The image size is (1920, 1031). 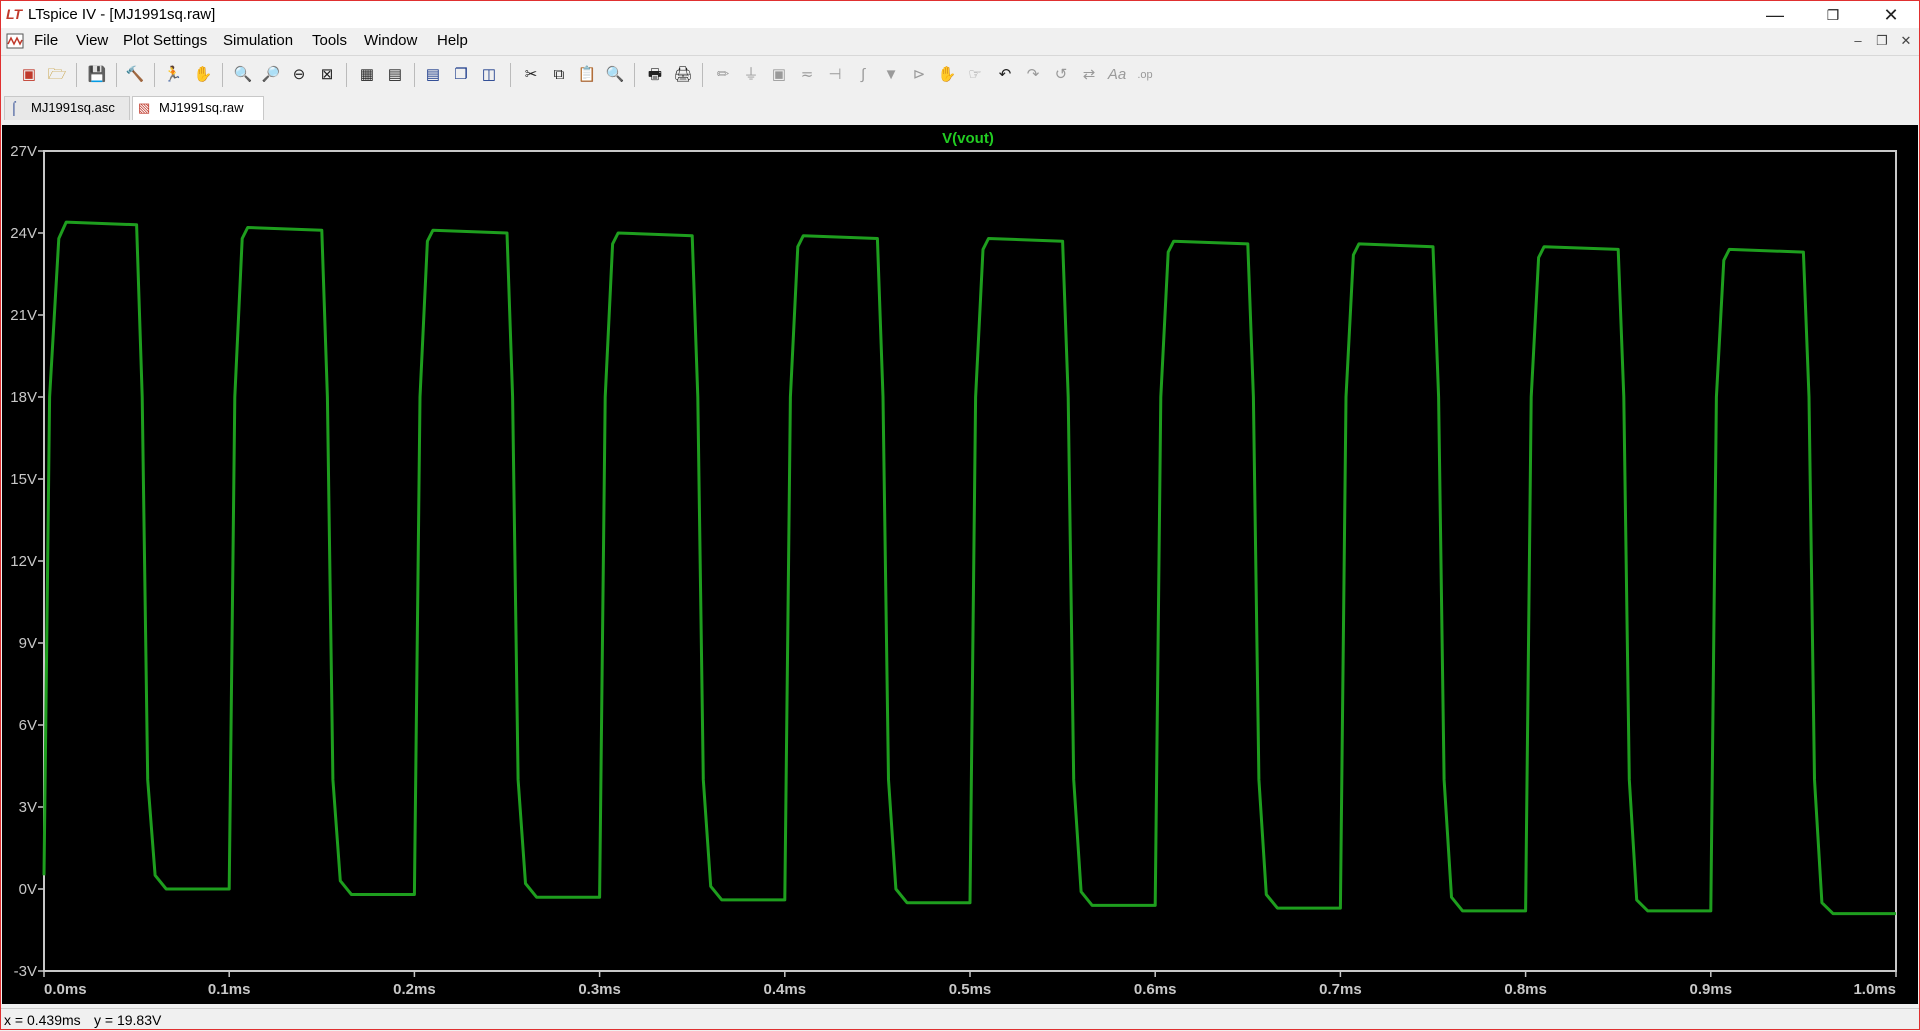 I want to click on minimize-icon: —, so click(x=1775, y=15).